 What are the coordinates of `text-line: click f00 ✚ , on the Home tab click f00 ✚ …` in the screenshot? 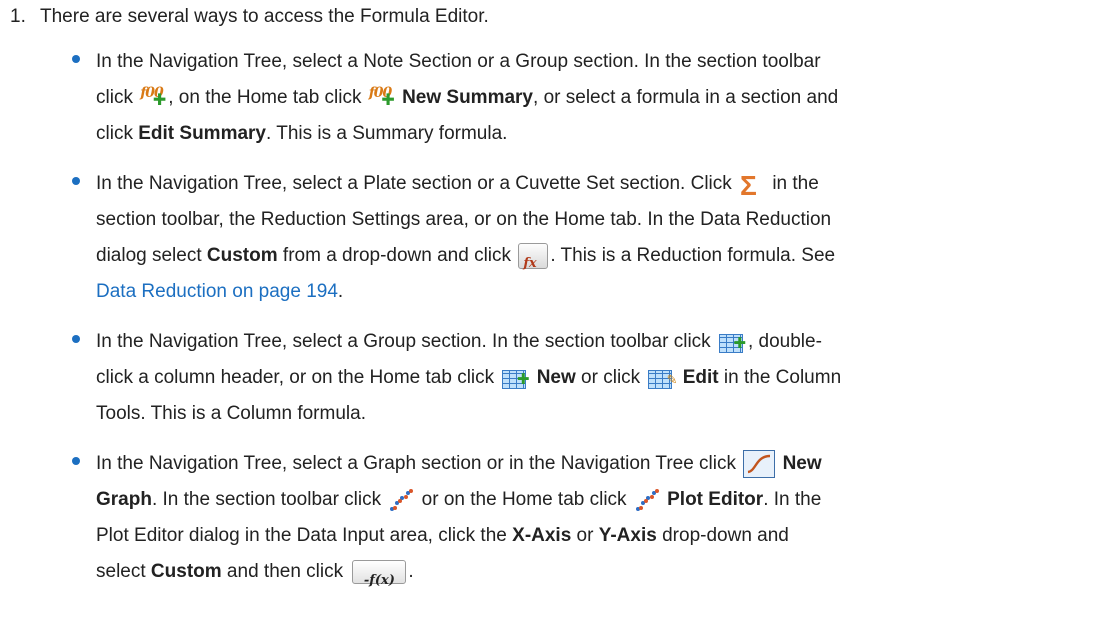 It's located at (592, 98).